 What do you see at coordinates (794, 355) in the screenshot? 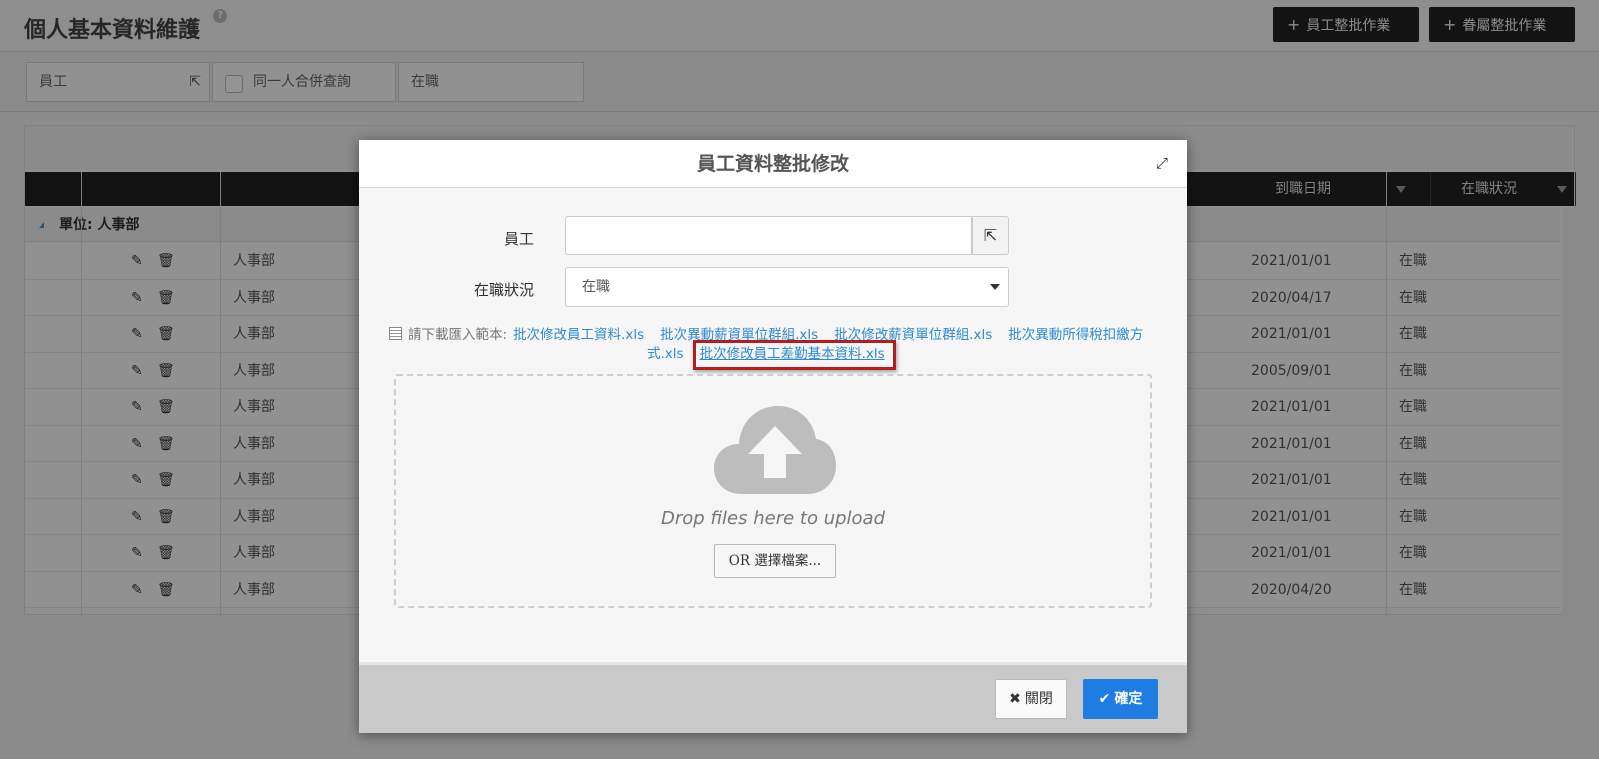
I see `highlight-box` at bounding box center [794, 355].